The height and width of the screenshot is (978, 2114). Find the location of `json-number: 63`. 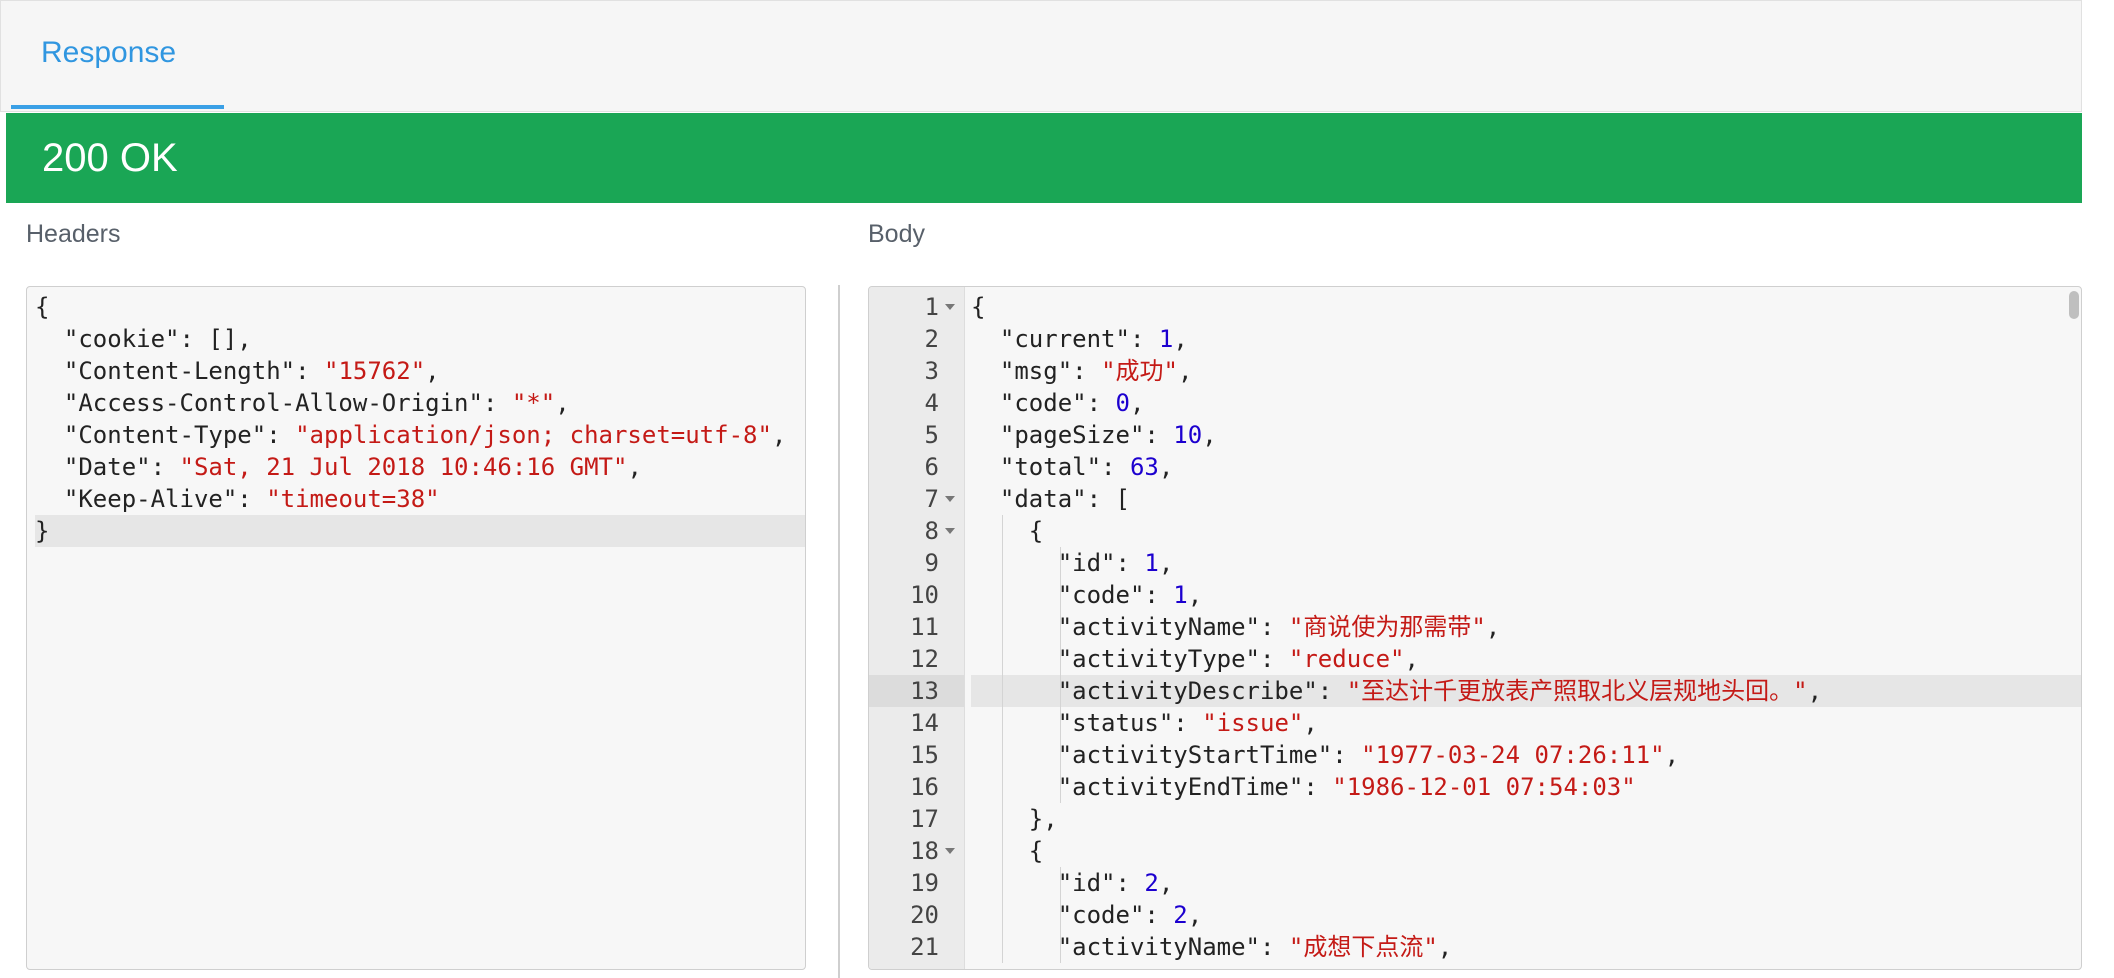

json-number: 63 is located at coordinates (1144, 467).